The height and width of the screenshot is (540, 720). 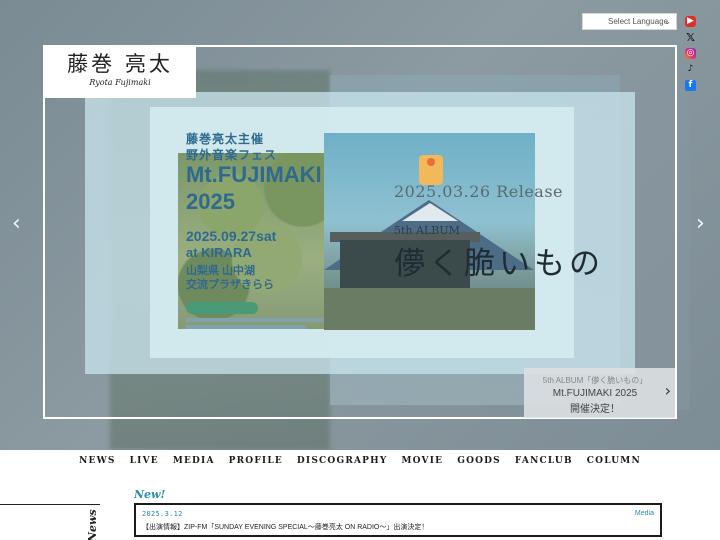 What do you see at coordinates (595, 380) in the screenshot?
I see `caption-line: 5th ALBUM「儚く脆いもの」` at bounding box center [595, 380].